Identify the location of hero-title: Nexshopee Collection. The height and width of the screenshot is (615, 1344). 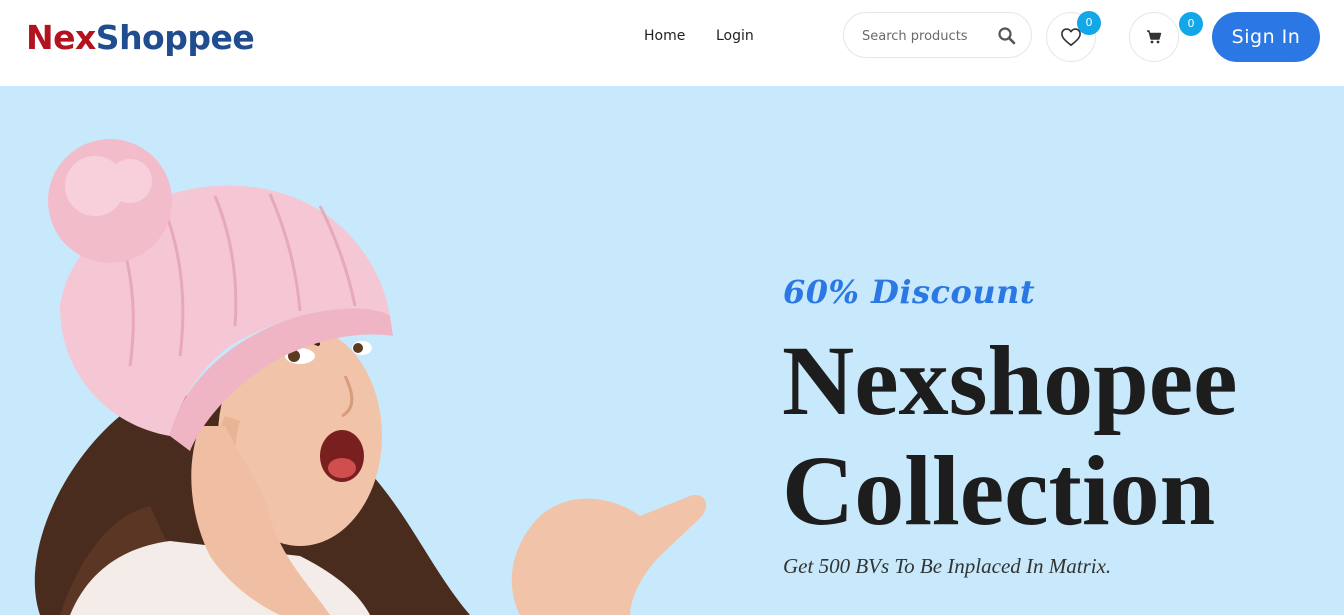
(1010, 436).